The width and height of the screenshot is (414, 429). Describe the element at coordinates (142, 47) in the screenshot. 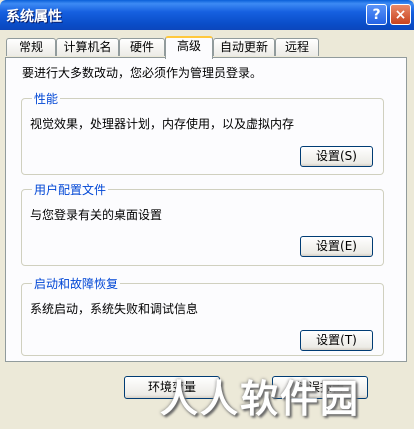

I see `tab-hardware: 硬件` at that location.